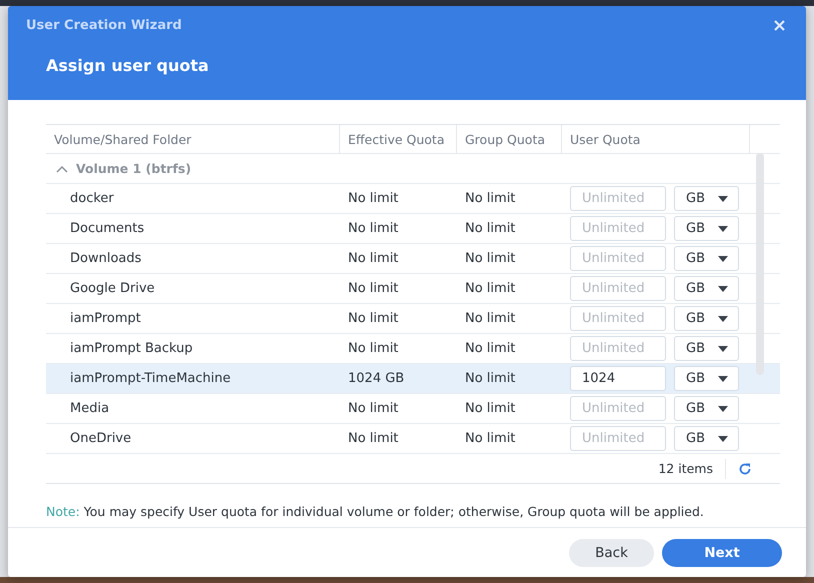 The image size is (814, 583). What do you see at coordinates (104, 25) in the screenshot?
I see `window-title: User Creation Wizard` at bounding box center [104, 25].